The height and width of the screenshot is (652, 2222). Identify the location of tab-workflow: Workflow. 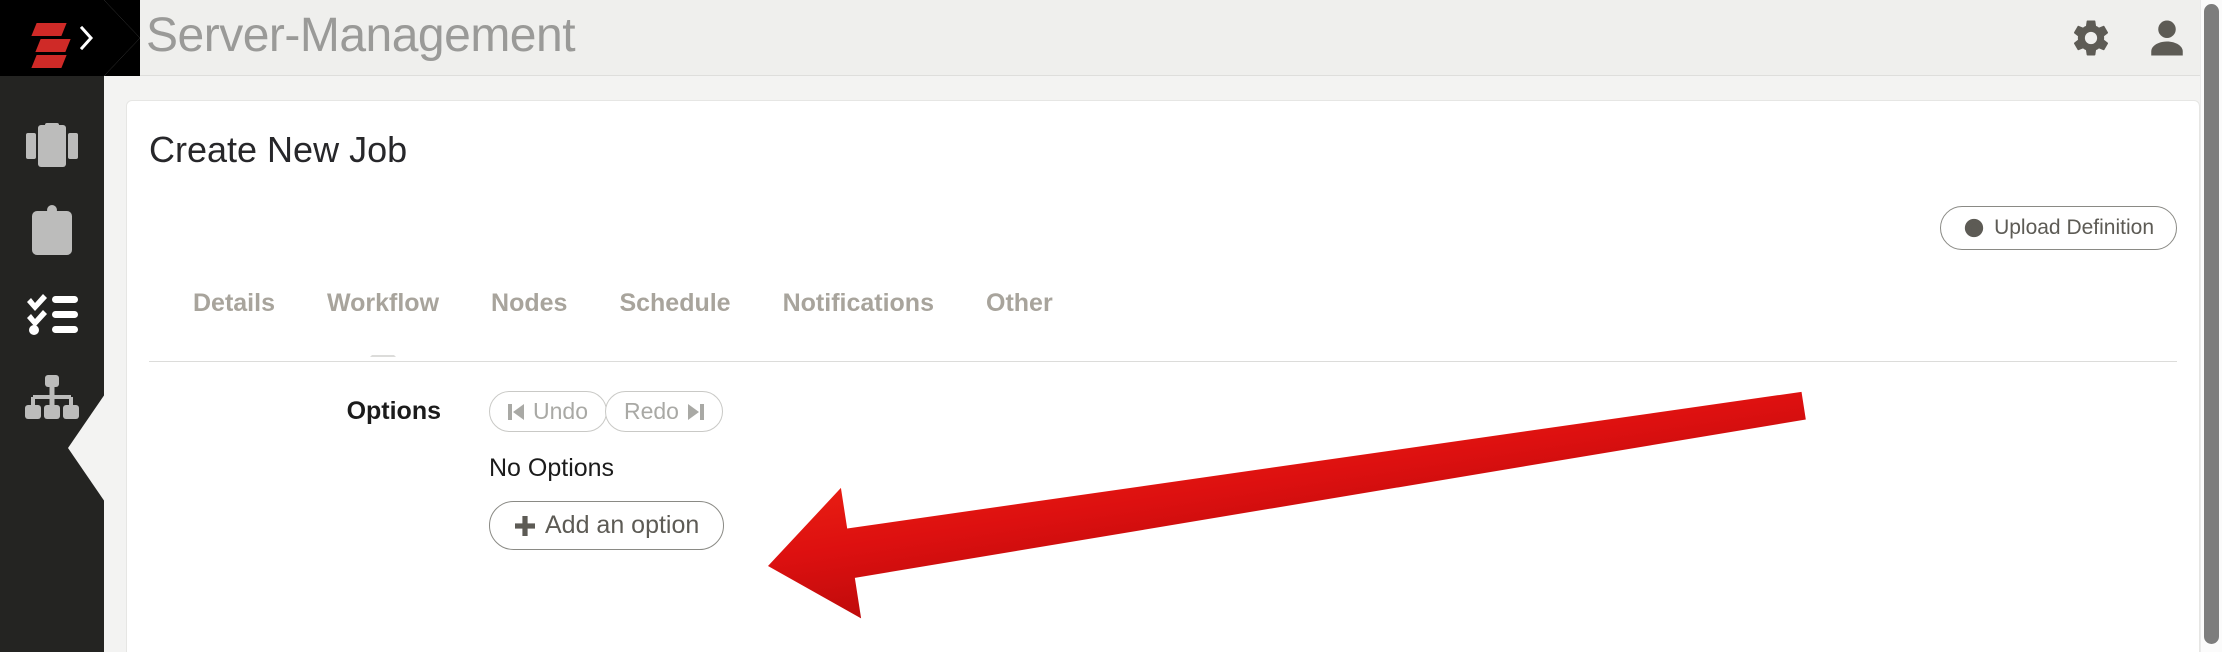
(383, 321).